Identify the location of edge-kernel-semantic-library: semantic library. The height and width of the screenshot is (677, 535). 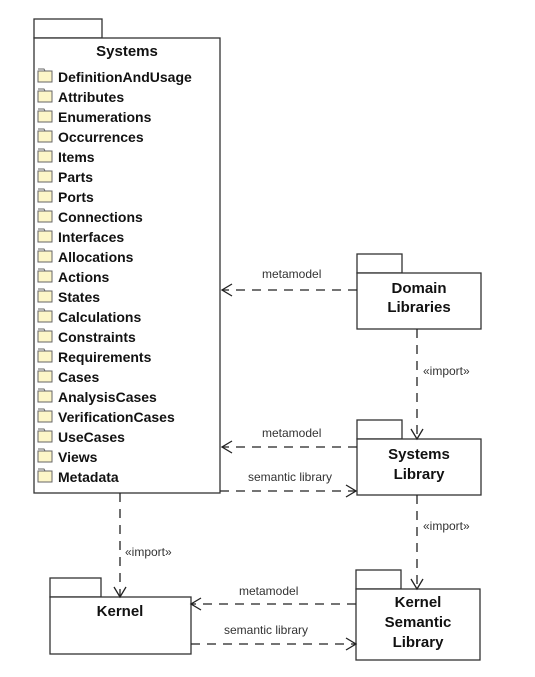
(274, 637).